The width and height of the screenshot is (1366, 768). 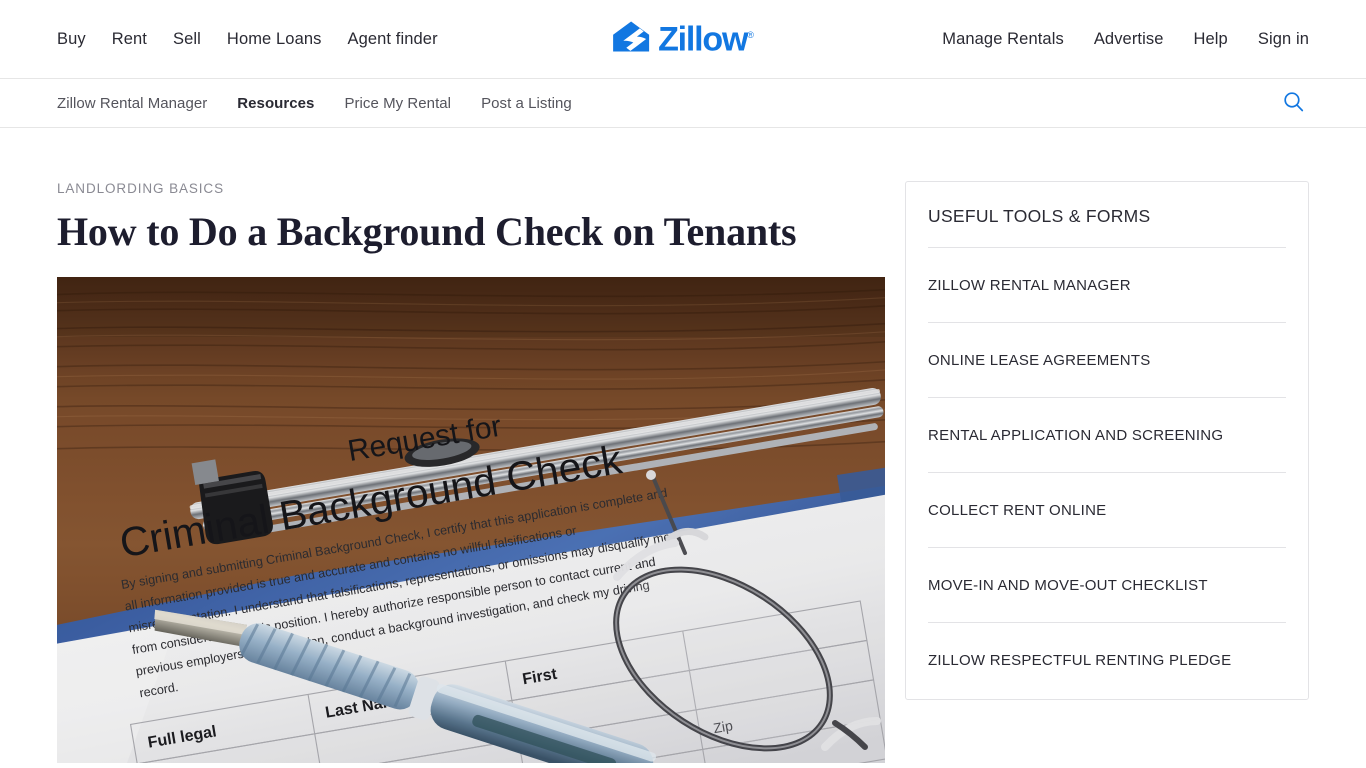 I want to click on subnav-resources: Resources, so click(x=275, y=103).